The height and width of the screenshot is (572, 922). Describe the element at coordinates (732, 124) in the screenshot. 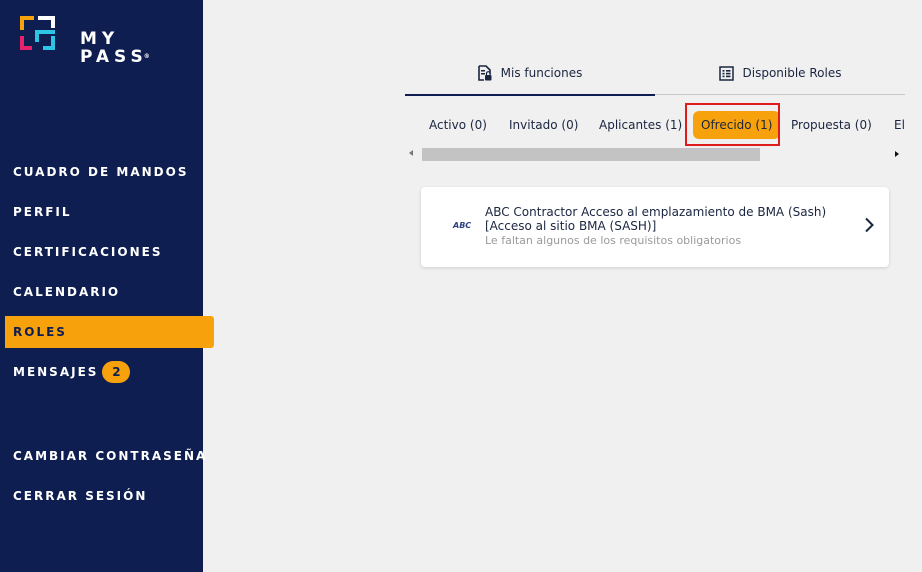

I see `offered-tab-highlight` at that location.